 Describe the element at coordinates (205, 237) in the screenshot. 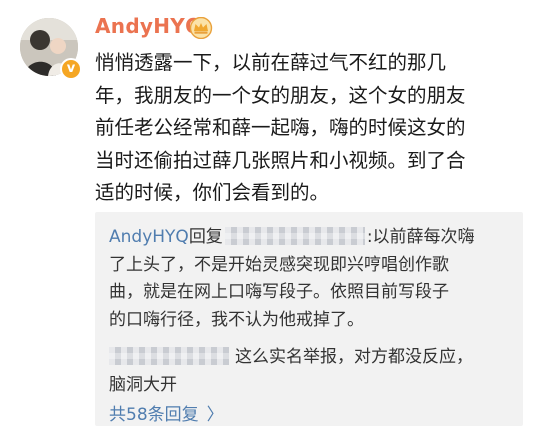

I see `reply-word: 回复` at that location.